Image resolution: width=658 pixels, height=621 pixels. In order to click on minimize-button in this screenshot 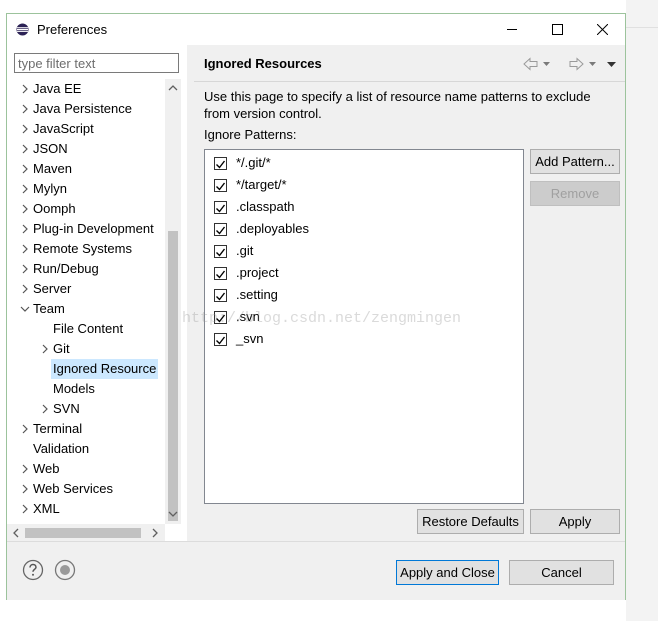, I will do `click(512, 29)`.